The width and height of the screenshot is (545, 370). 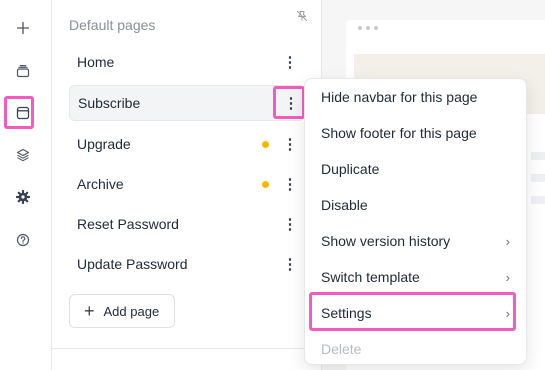 I want to click on divider, so click(x=187, y=348).